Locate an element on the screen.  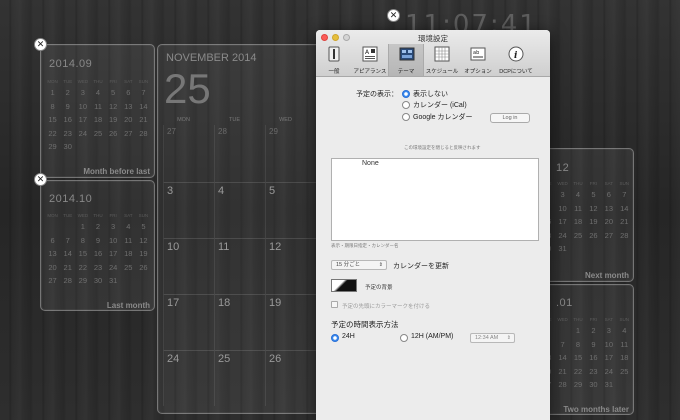
close-clock-icon: ✕ is located at coordinates (393, 15).